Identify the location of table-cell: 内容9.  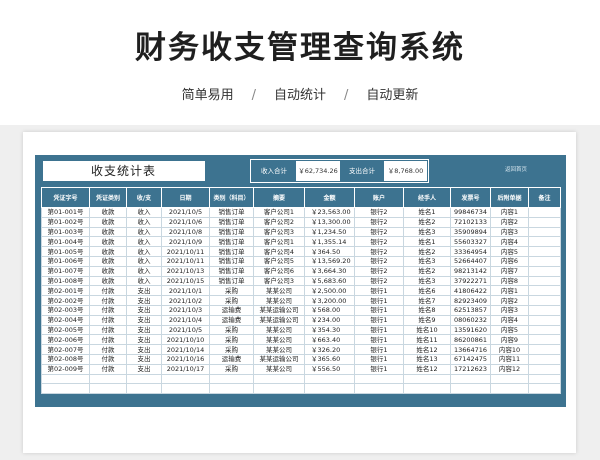
(509, 340).